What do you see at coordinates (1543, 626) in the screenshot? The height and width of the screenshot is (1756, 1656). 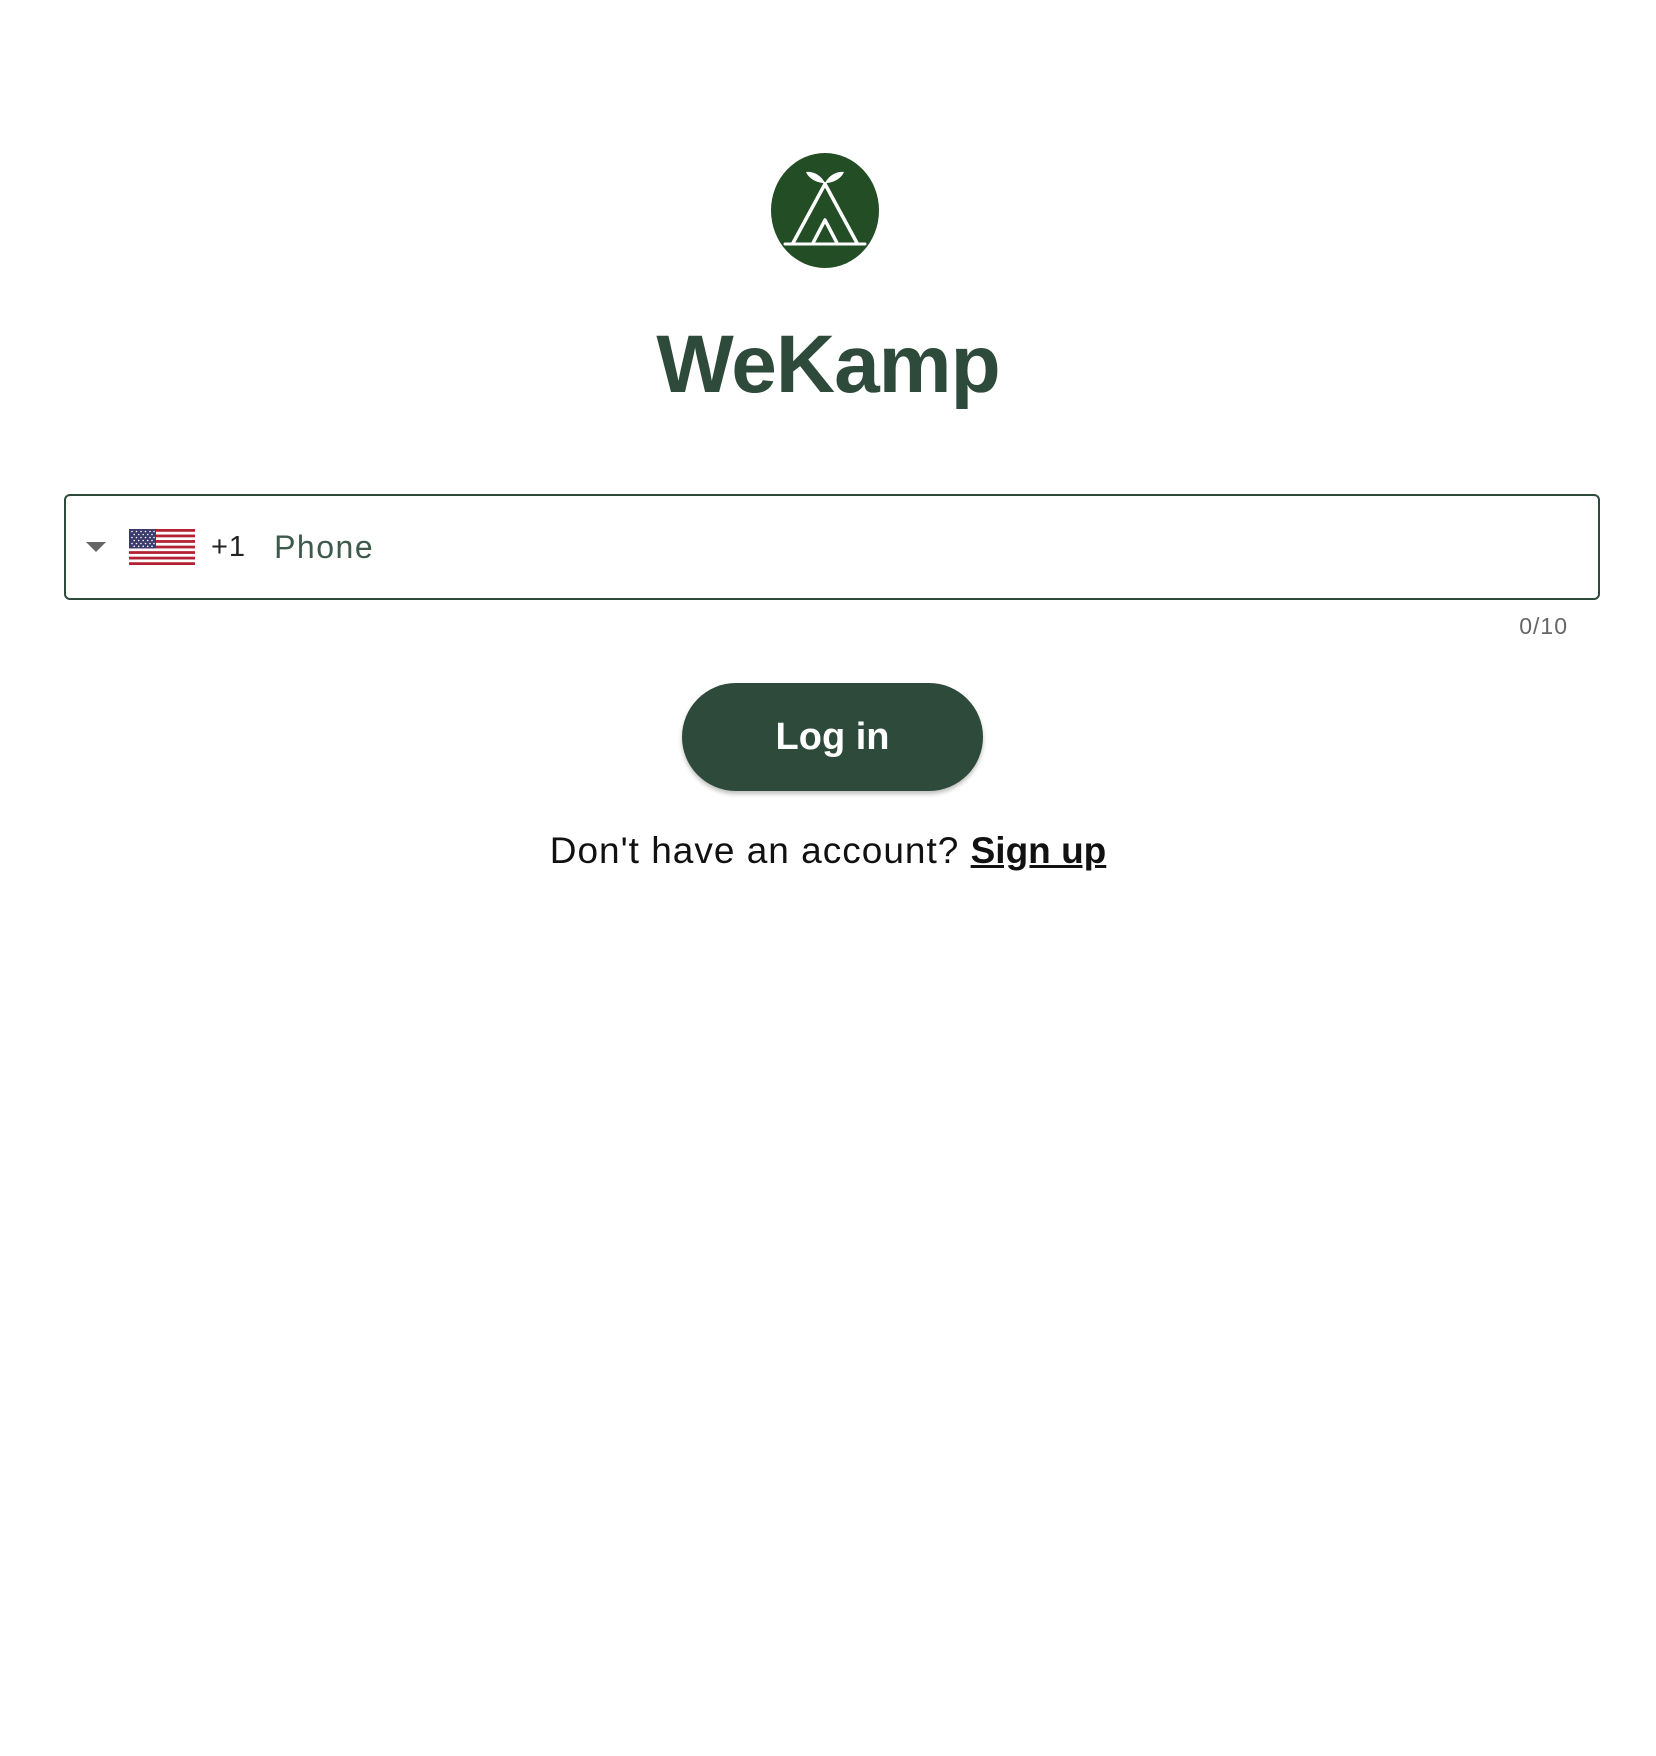 I see `character-counter: 0/10` at bounding box center [1543, 626].